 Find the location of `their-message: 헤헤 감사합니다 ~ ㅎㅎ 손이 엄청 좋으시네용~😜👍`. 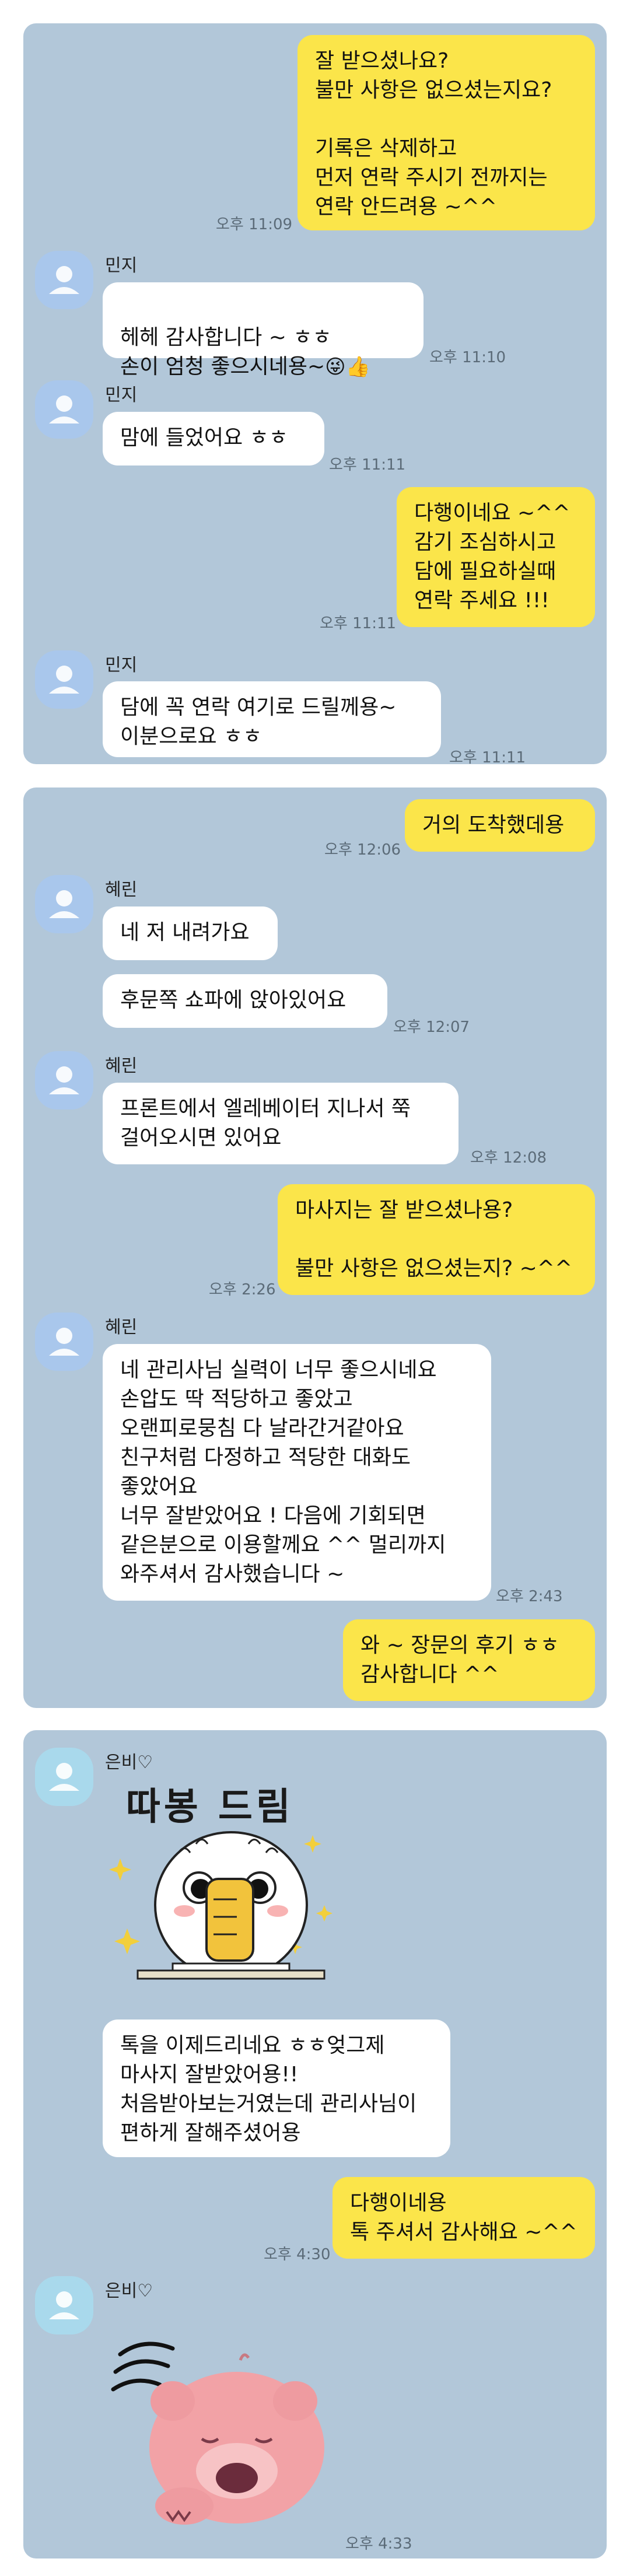

their-message: 헤헤 감사합니다 ~ ㅎㅎ 손이 엄청 좋으시네용~😜👍 is located at coordinates (263, 330).